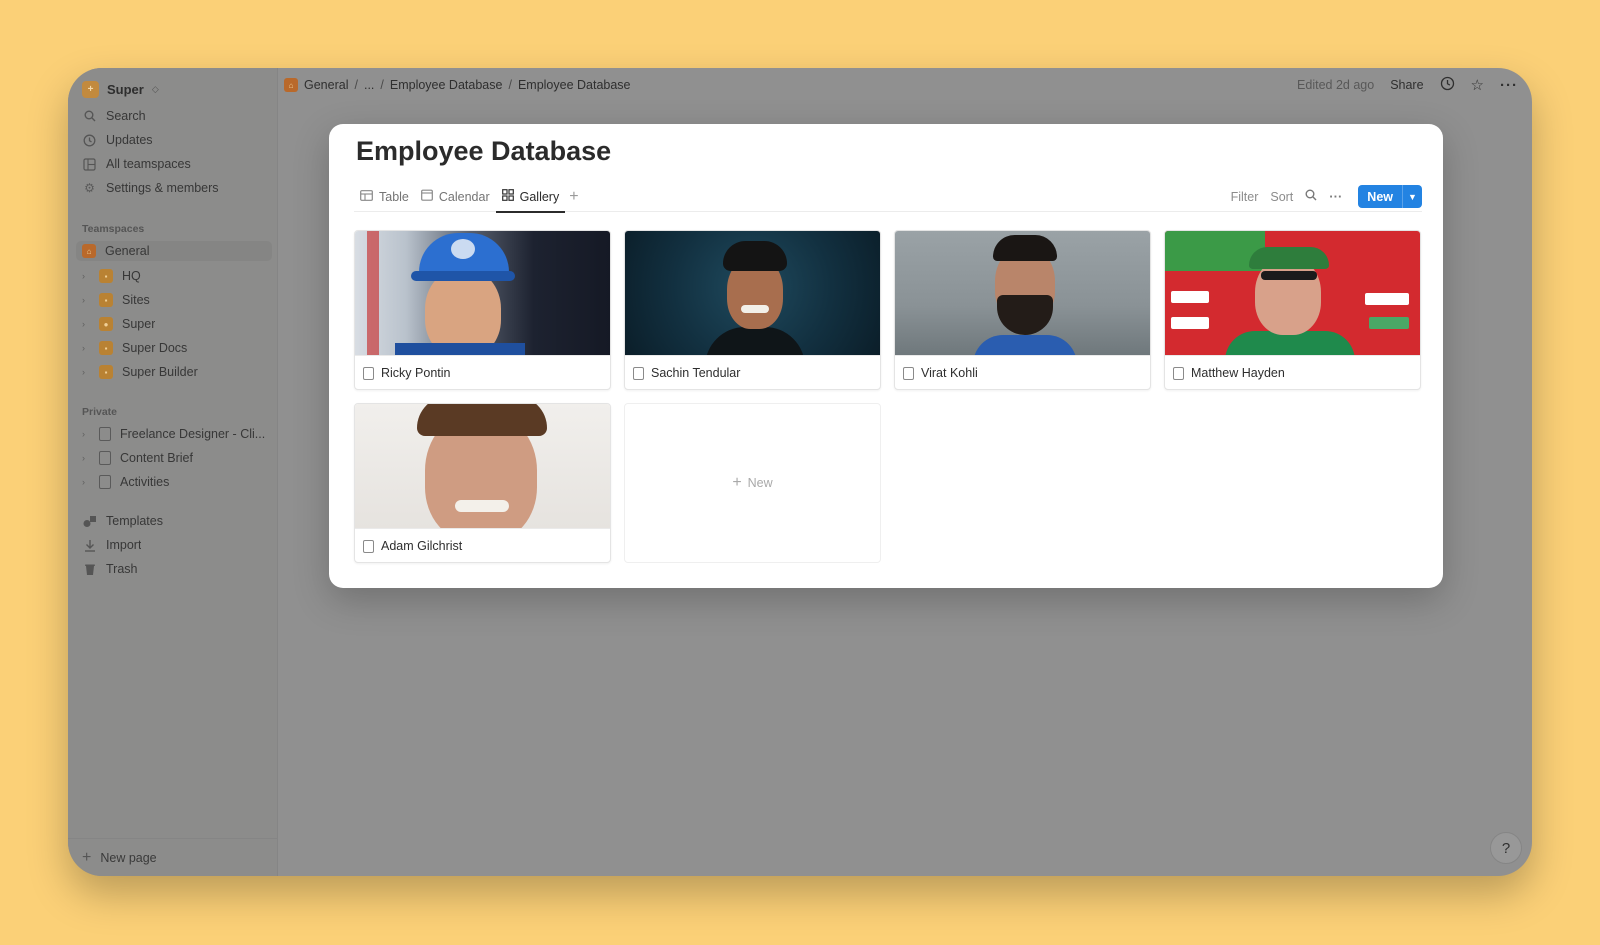 This screenshot has height=945, width=1600. Describe the element at coordinates (100, 412) in the screenshot. I see `private-heading: Private` at that location.